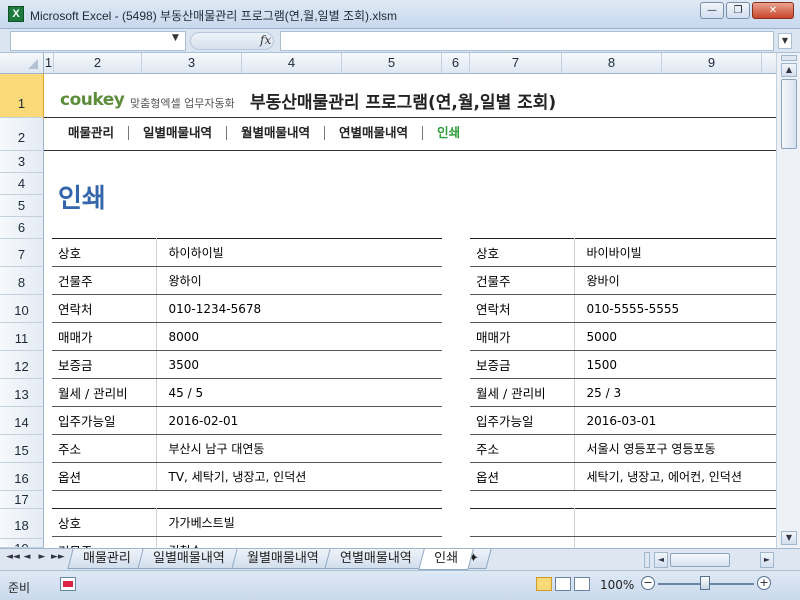 The width and height of the screenshot is (800, 600). I want to click on column-header: 1, so click(49, 63).